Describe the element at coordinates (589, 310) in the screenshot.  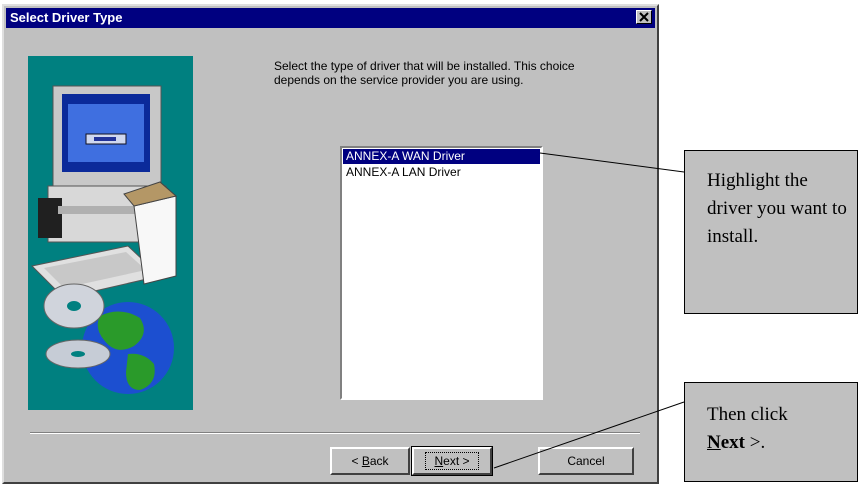
I see `callout-pointer-lines` at that location.